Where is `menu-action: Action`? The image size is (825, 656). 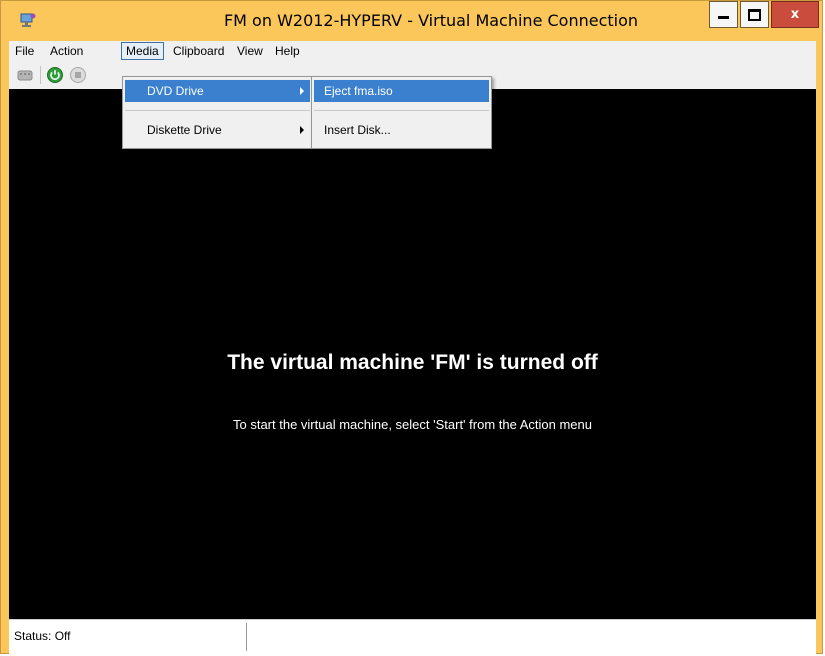
menu-action: Action is located at coordinates (66, 51).